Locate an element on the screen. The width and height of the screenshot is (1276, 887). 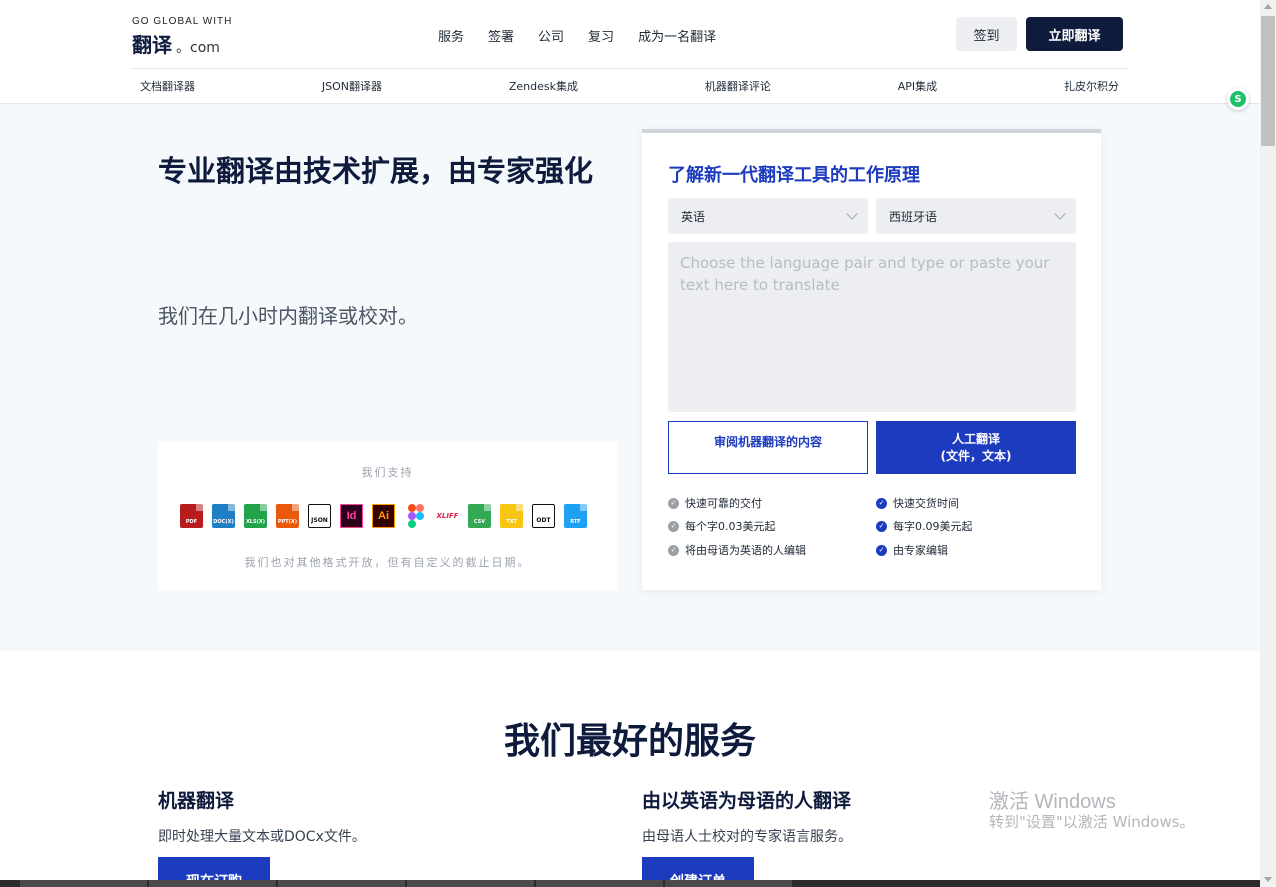
subnav-zendesk: Zendesk集成 is located at coordinates (543, 86).